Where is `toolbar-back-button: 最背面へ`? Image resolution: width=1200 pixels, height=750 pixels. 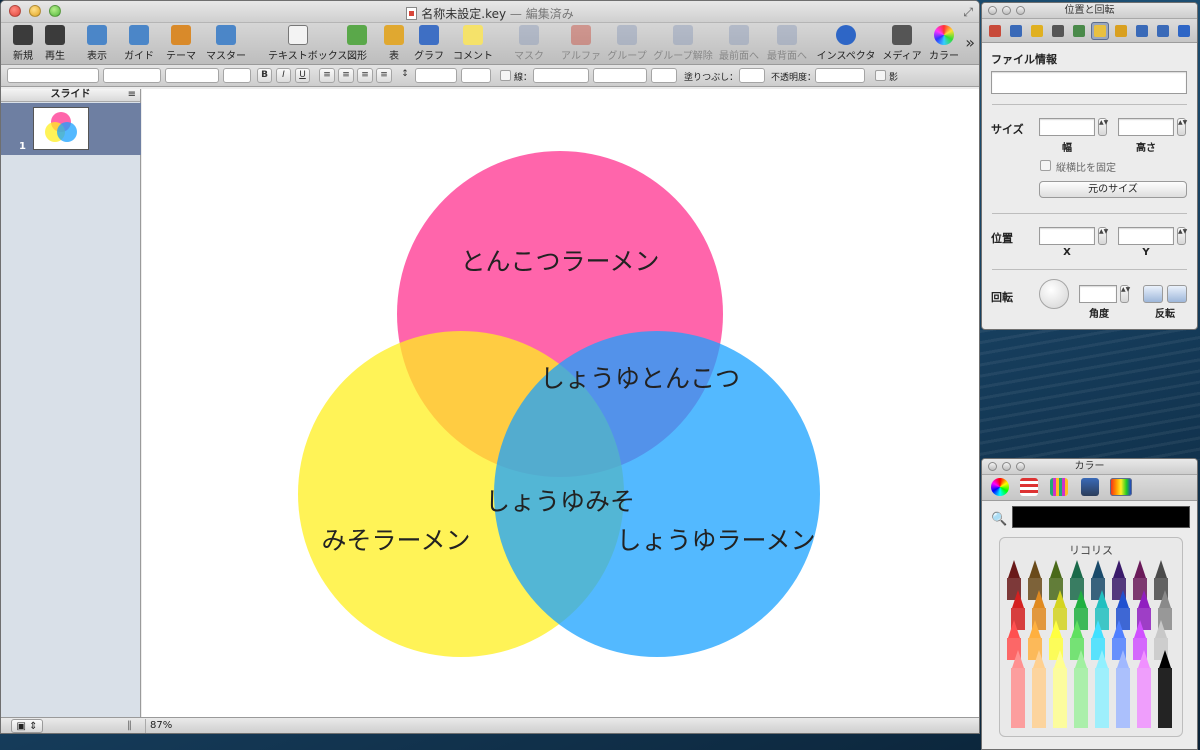 toolbar-back-button: 最背面へ is located at coordinates (787, 43).